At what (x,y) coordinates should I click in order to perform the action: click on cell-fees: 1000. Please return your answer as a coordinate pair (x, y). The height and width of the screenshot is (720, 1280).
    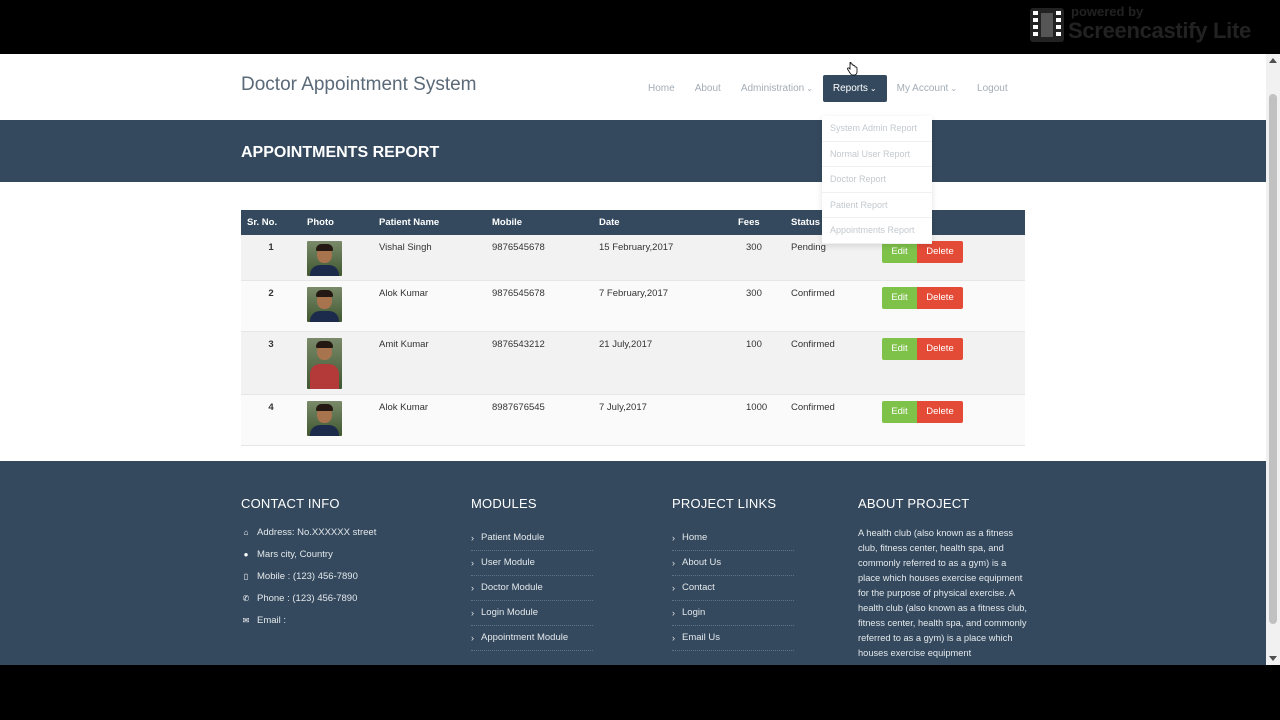
    Looking at the image, I should click on (757, 407).